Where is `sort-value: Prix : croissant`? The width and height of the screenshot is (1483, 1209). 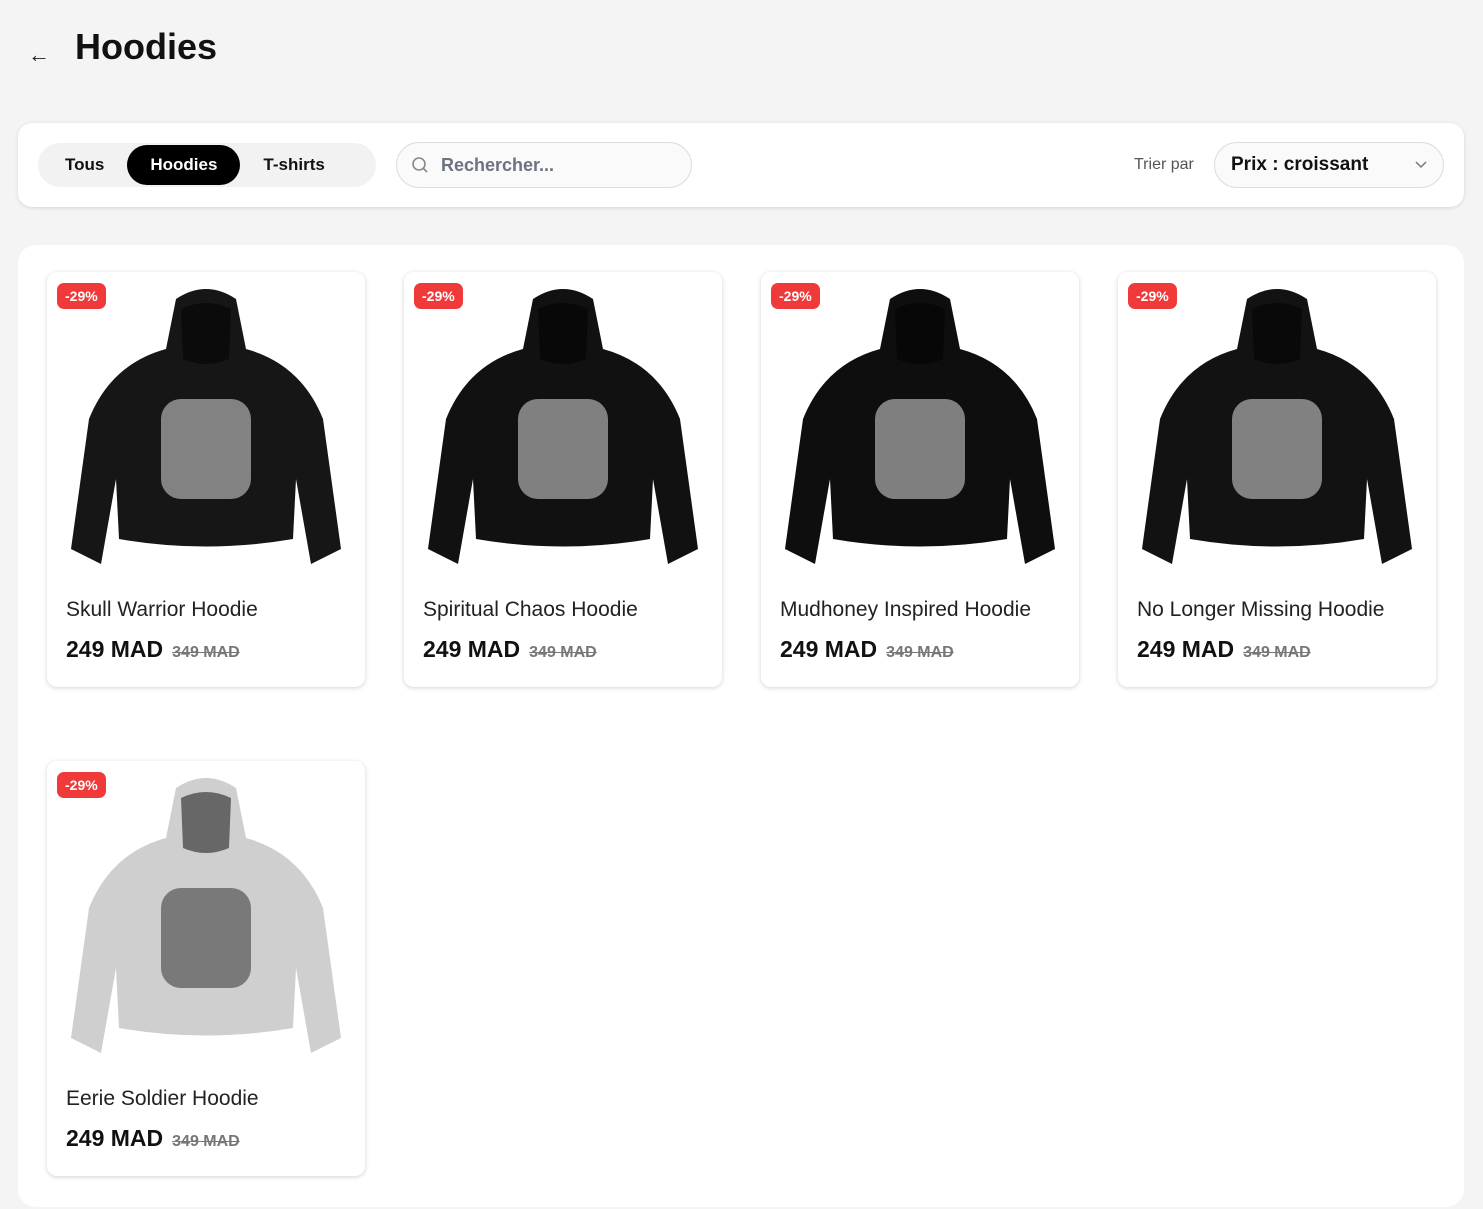
sort-value: Prix : croissant is located at coordinates (1300, 164).